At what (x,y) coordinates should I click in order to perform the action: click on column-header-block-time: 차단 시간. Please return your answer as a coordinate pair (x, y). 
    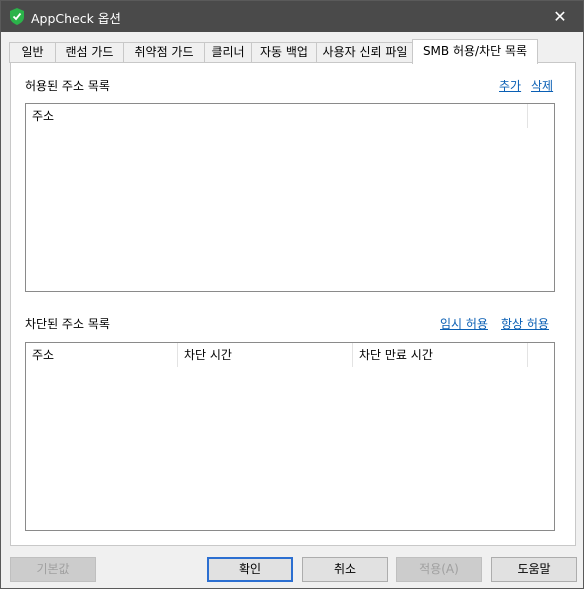
    Looking at the image, I should click on (265, 355).